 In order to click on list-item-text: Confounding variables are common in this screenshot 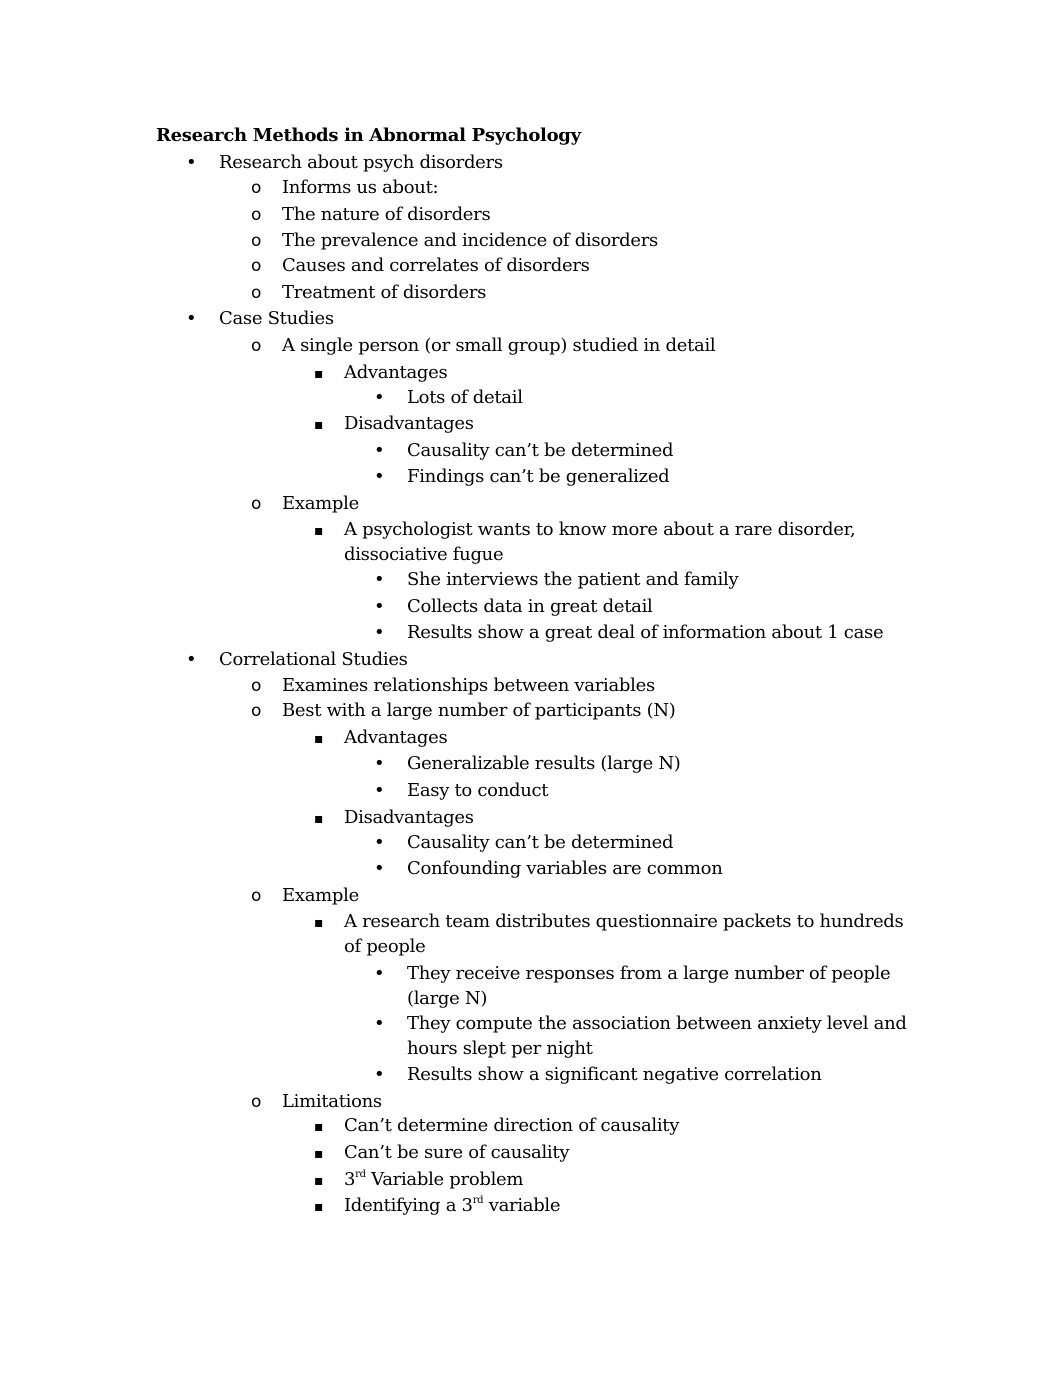, I will do `click(565, 868)`.